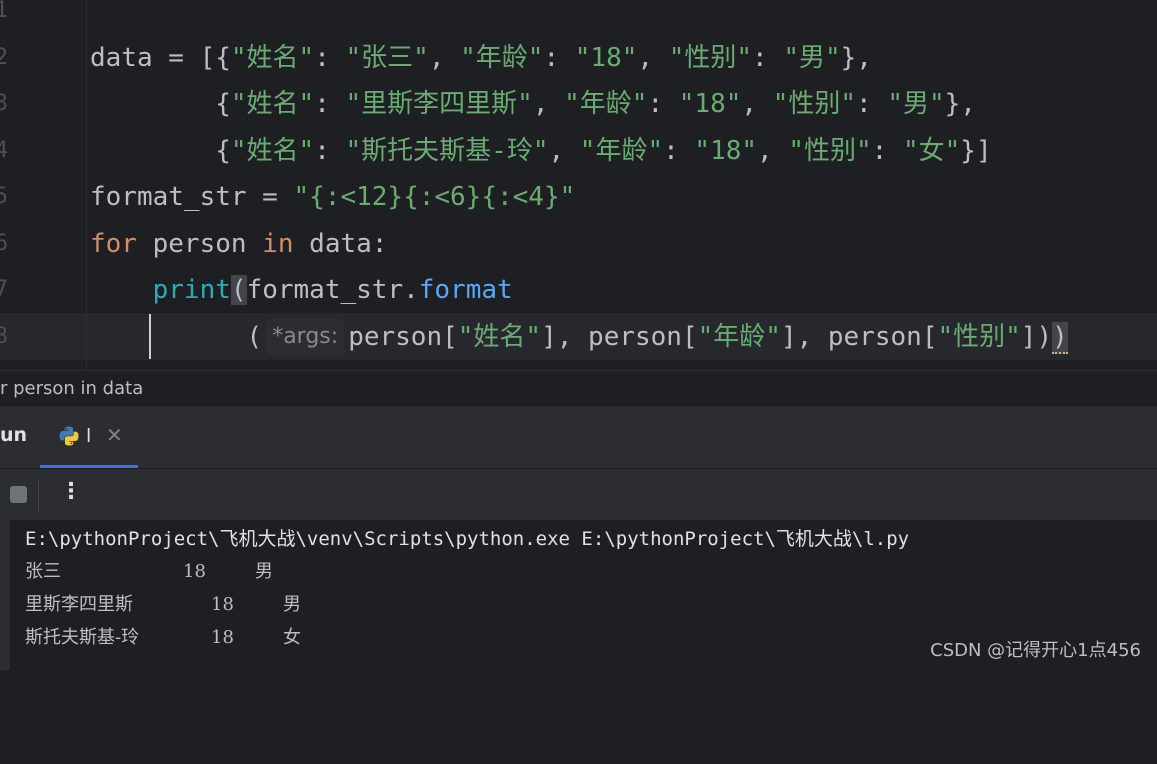 This screenshot has width=1157, height=764. I want to click on code-text: (, so click(254, 337).